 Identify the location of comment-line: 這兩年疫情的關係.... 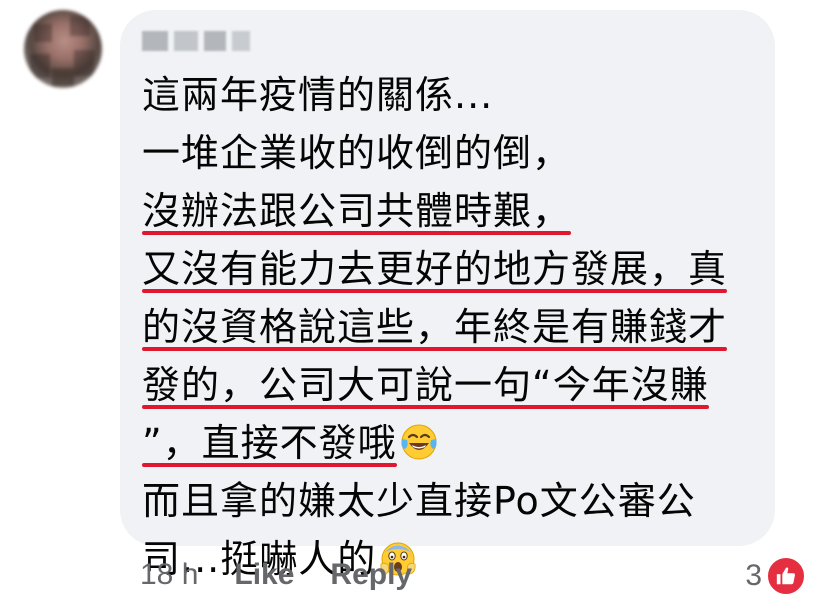
(452, 95).